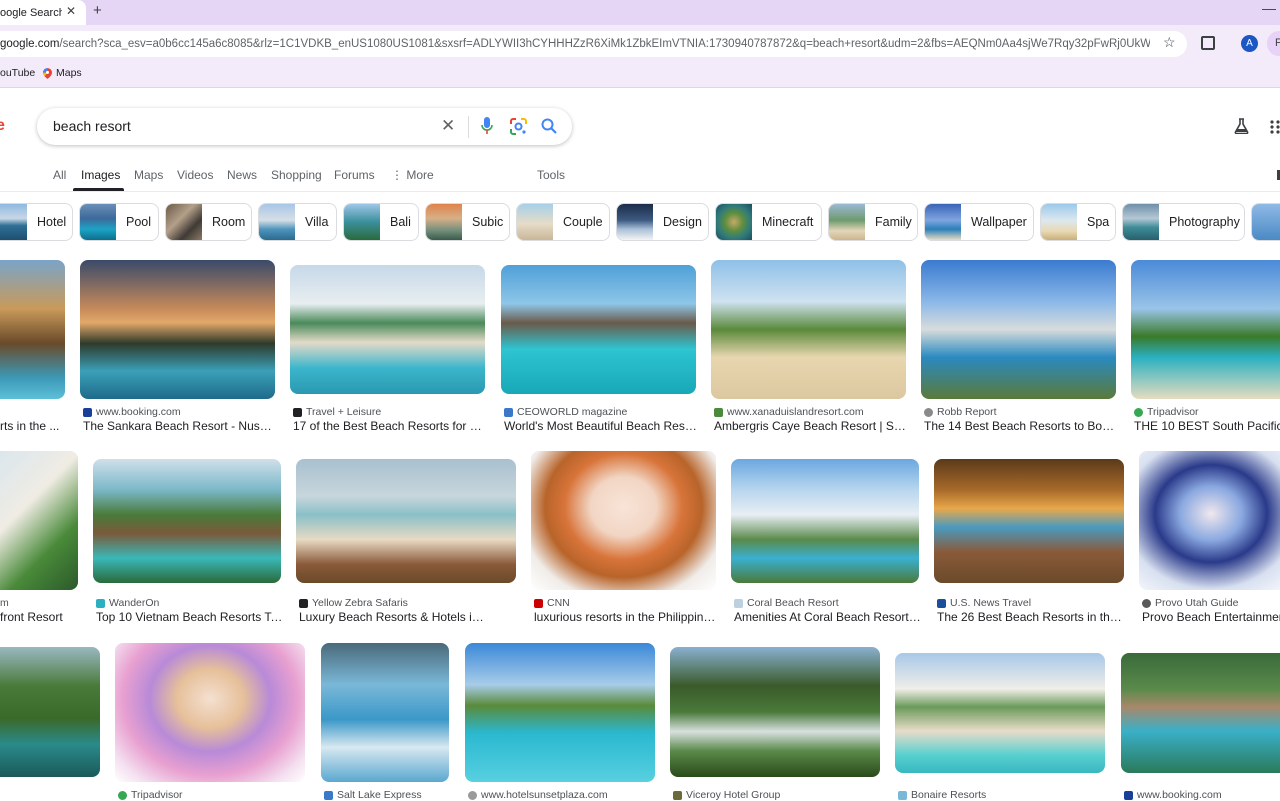 The image size is (1280, 801). I want to click on result-source: U.S. News Travel, so click(984, 603).